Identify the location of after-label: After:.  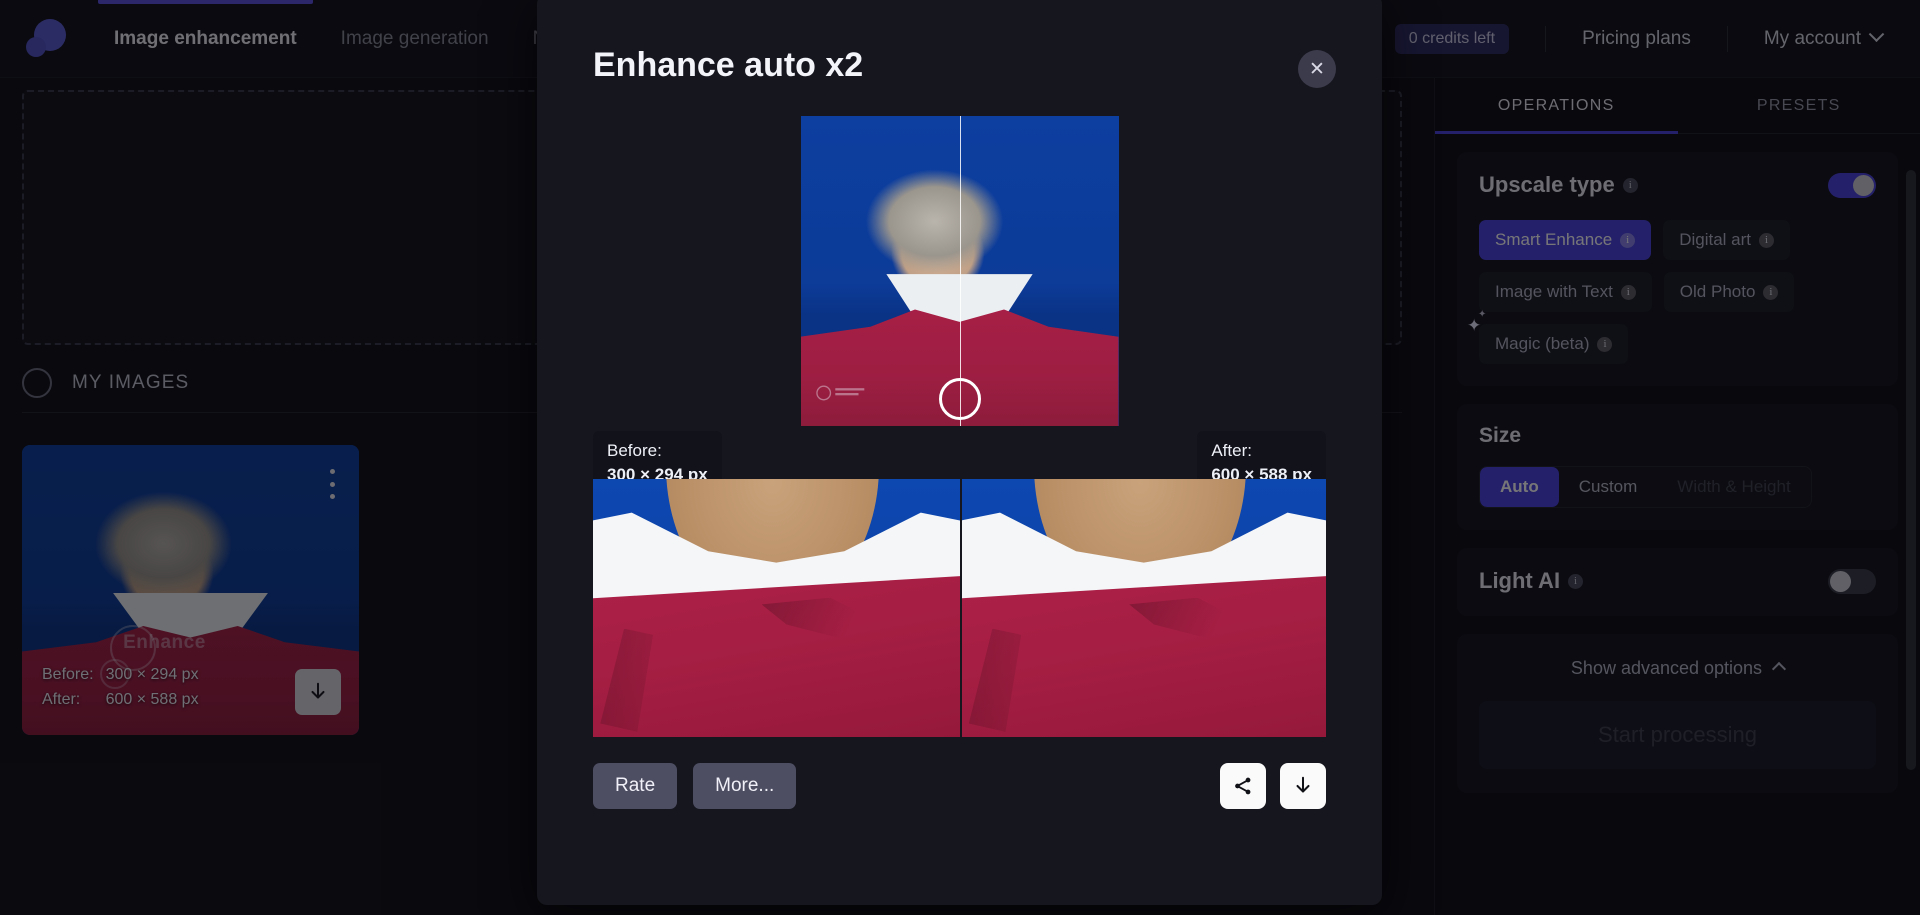
(1231, 450).